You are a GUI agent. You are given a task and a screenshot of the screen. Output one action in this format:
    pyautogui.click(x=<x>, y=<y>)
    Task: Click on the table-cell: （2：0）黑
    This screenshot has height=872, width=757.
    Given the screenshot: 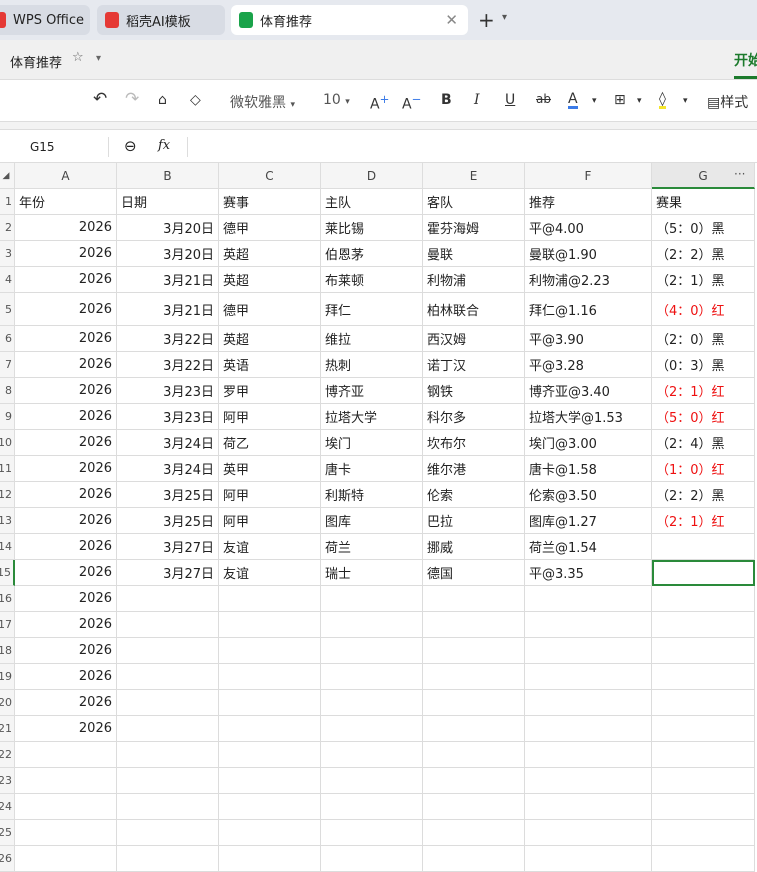 What is the action you would take?
    pyautogui.click(x=703, y=339)
    